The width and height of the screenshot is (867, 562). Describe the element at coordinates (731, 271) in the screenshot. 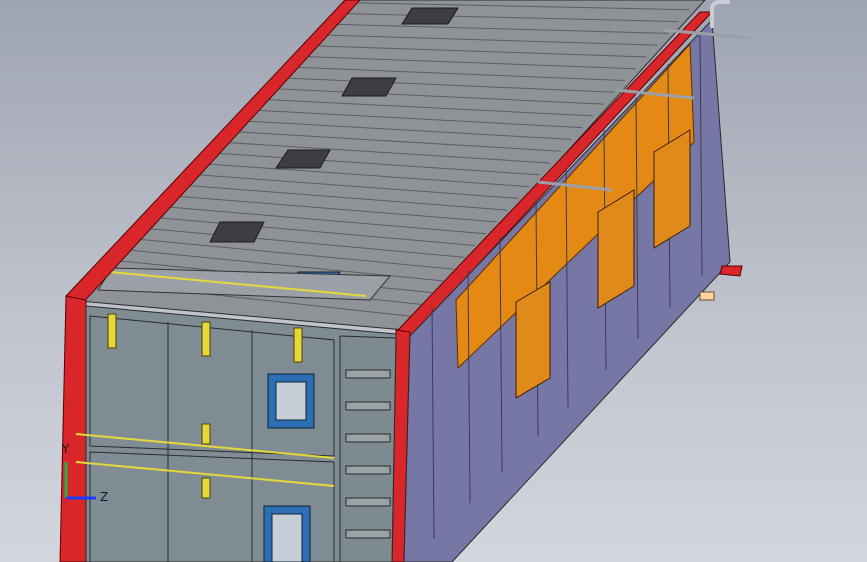

I see `corner-fitting` at that location.